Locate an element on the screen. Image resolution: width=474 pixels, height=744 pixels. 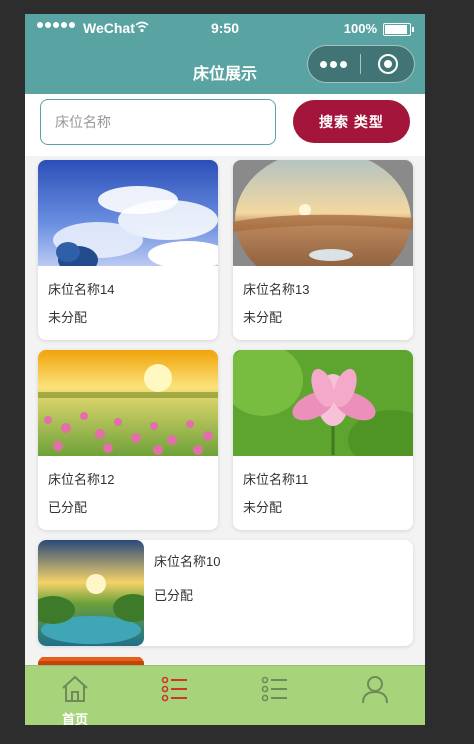
capsule-divider is located at coordinates (360, 64).